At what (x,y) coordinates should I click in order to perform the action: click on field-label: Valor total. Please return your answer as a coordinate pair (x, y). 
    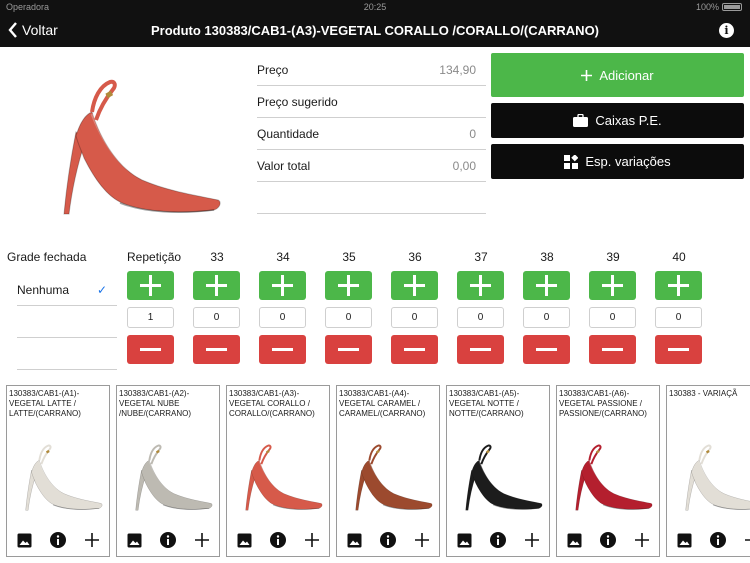
    Looking at the image, I should click on (284, 165).